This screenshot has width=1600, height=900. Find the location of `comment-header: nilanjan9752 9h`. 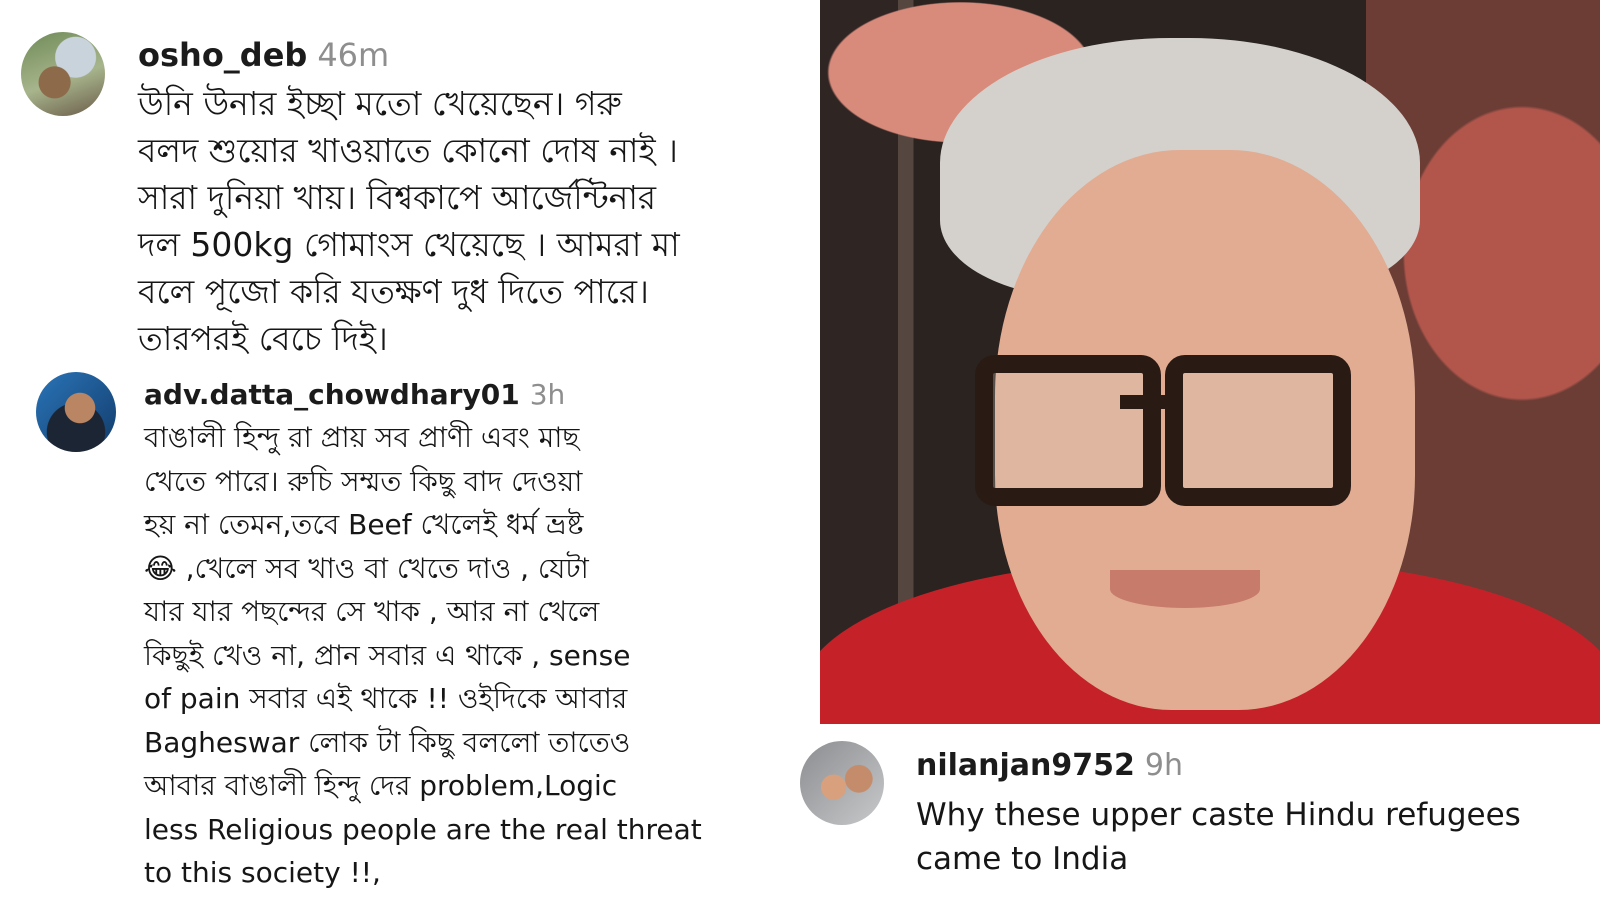

comment-header: nilanjan9752 9h is located at coordinates (1049, 765).